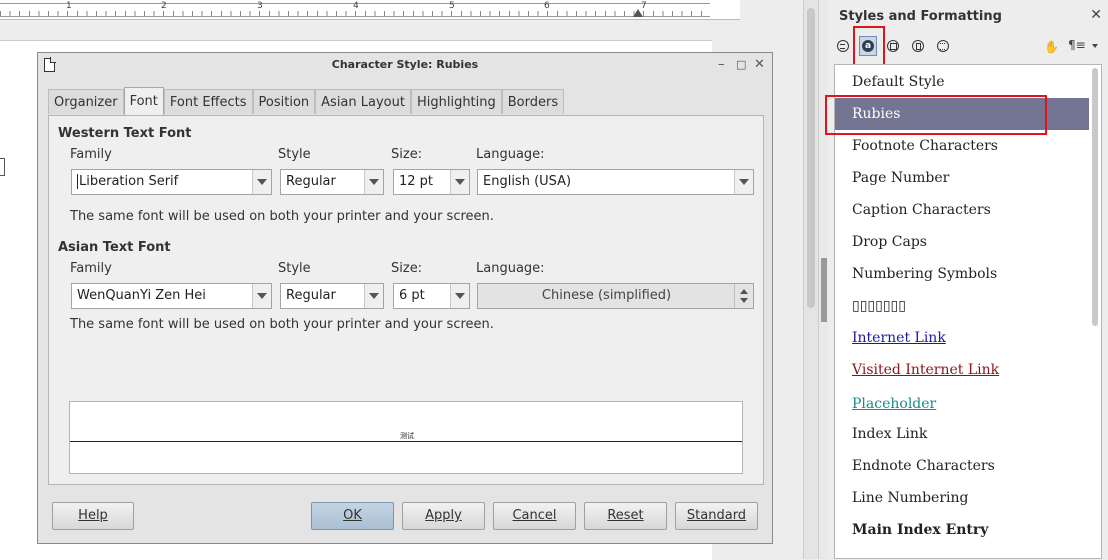 This screenshot has width=1108, height=560. I want to click on paragraph-styles-icon, so click(843, 46).